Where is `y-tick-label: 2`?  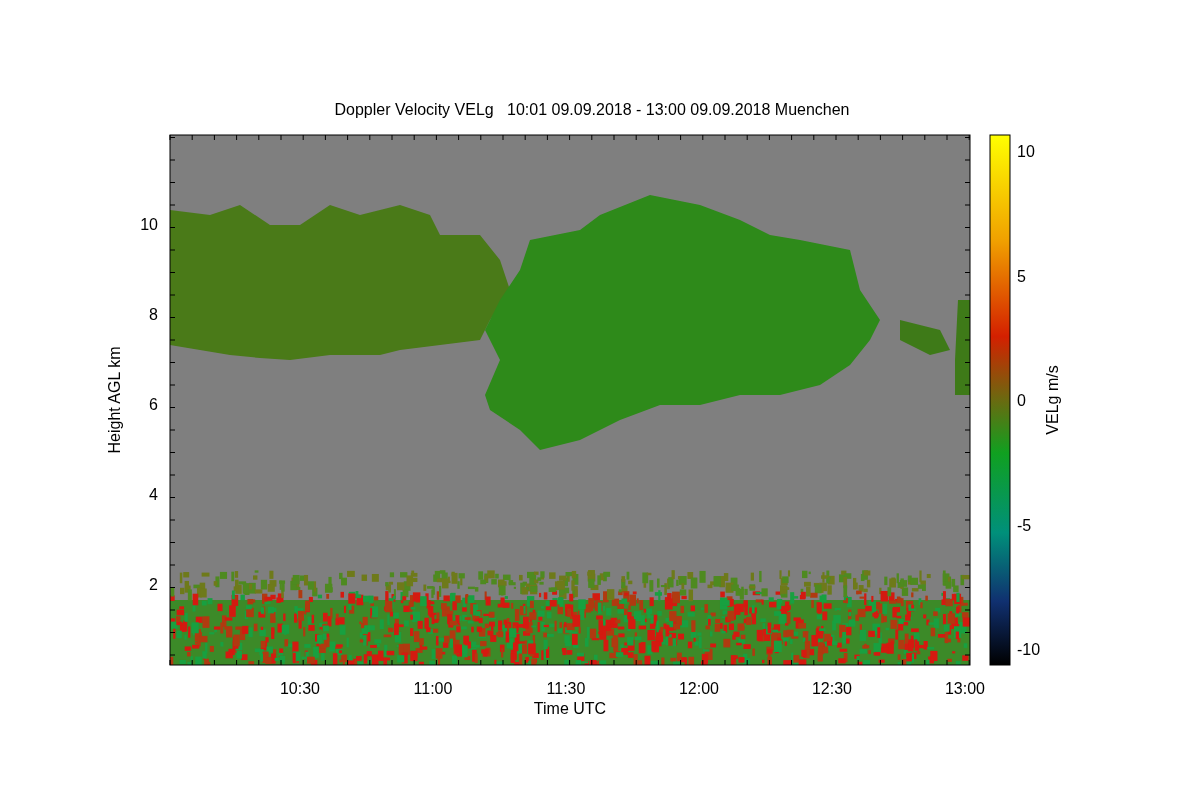
y-tick-label: 2 is located at coordinates (153, 584).